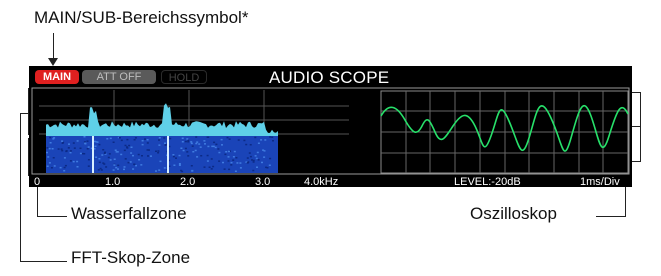 The image size is (661, 276). What do you see at coordinates (262, 181) in the screenshot?
I see `freq-tick-3: 3.0` at bounding box center [262, 181].